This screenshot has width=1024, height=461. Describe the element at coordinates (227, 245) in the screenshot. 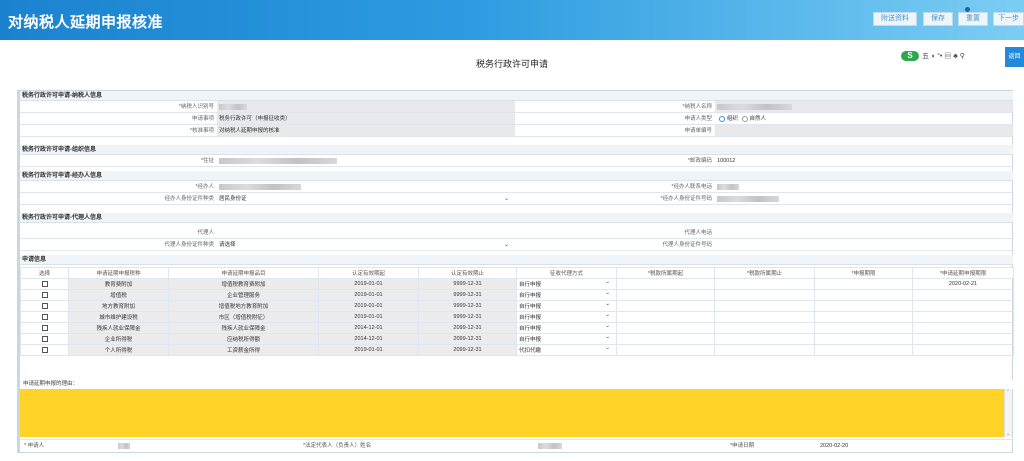

I see `proxy-idtype-value: 请选择` at that location.